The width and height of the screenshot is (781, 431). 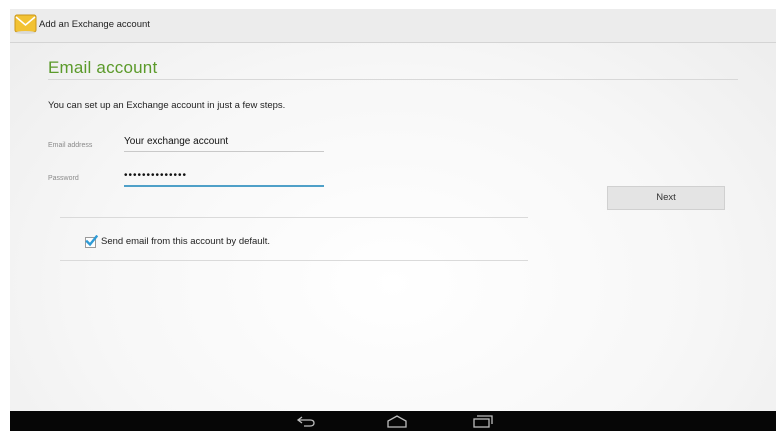 I want to click on password-label: Password, so click(x=63, y=178).